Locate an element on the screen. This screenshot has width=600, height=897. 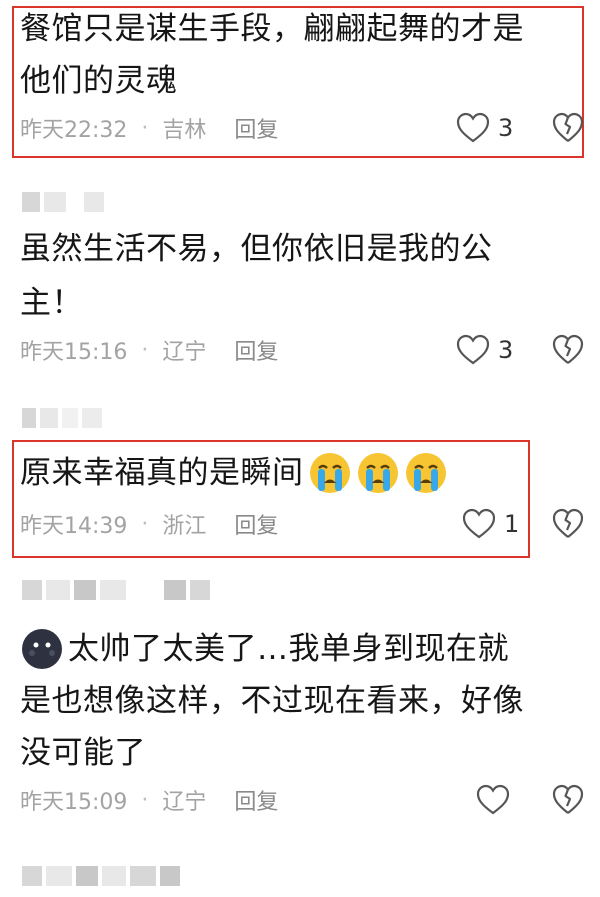
comment-4-meta: 昨天15:09 · 辽宁 回复 is located at coordinates (149, 800).